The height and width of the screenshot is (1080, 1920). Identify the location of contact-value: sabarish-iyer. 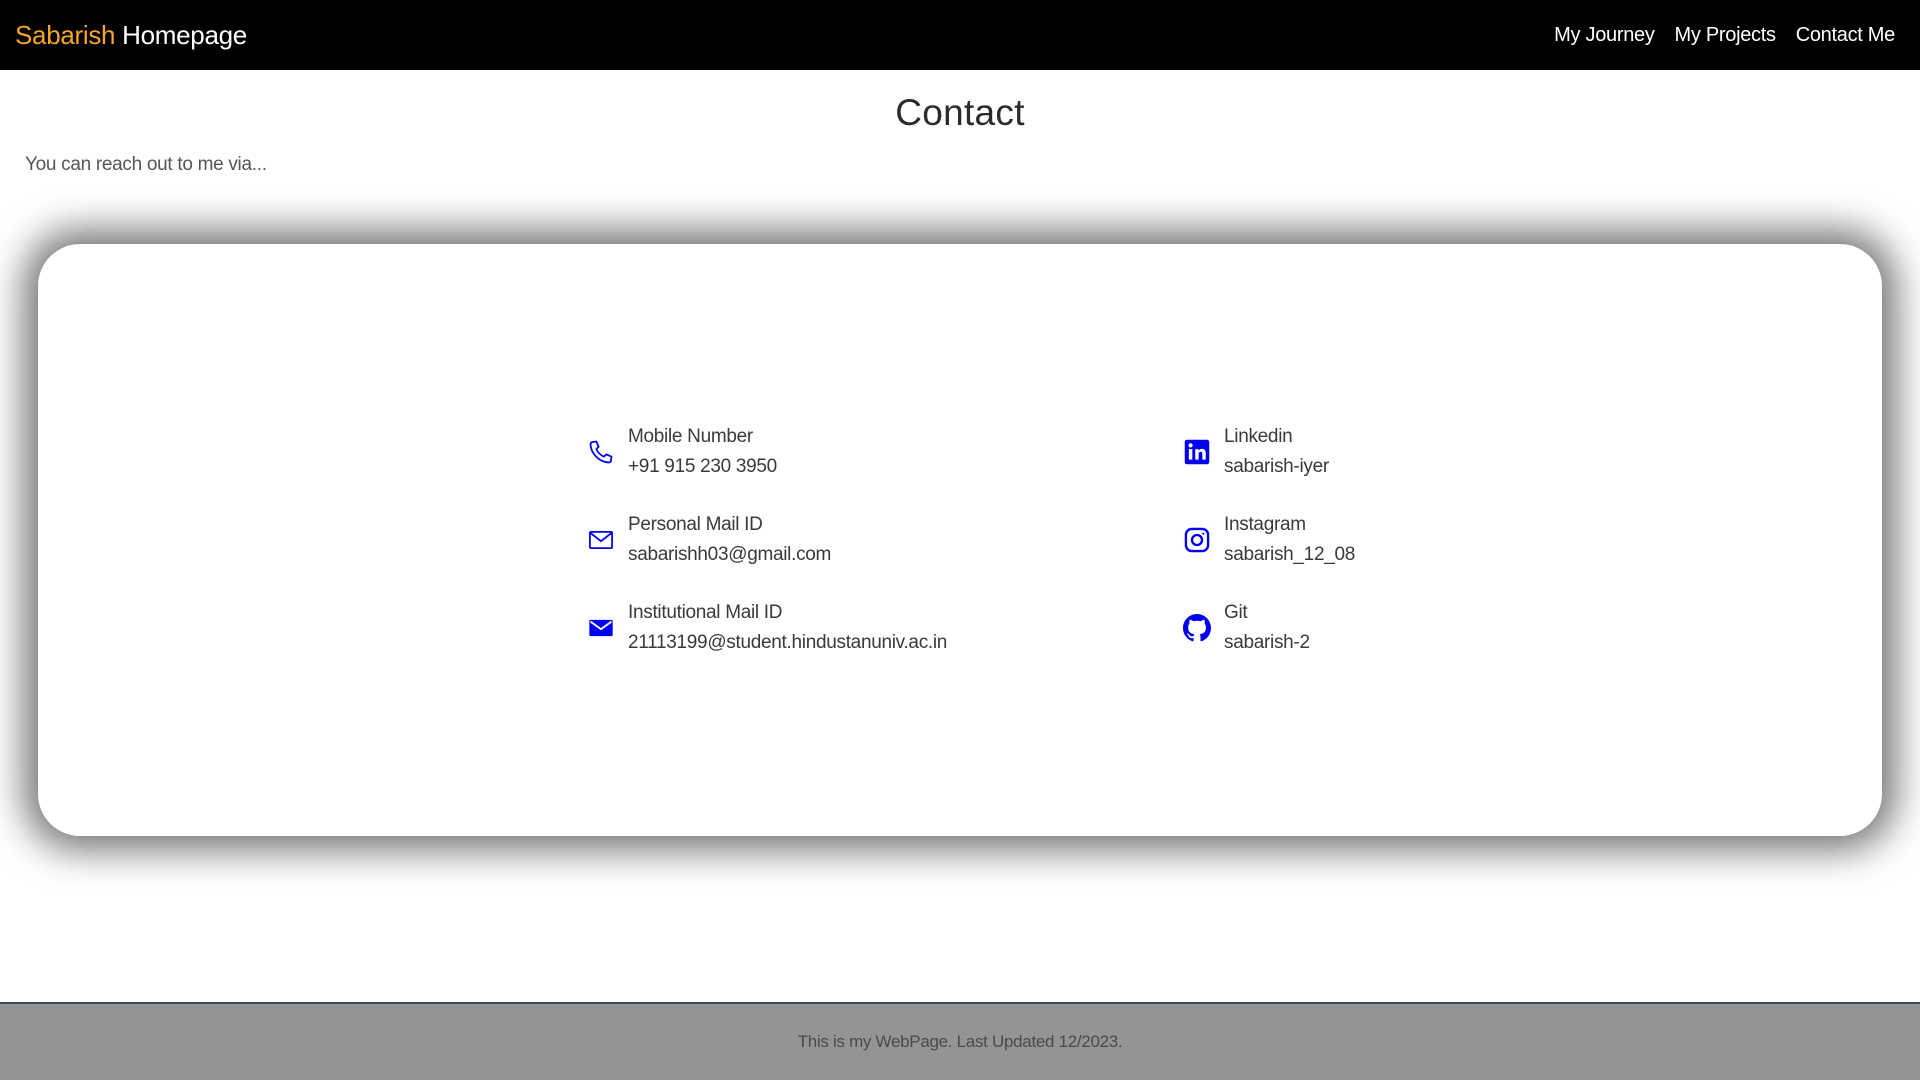
(1276, 467).